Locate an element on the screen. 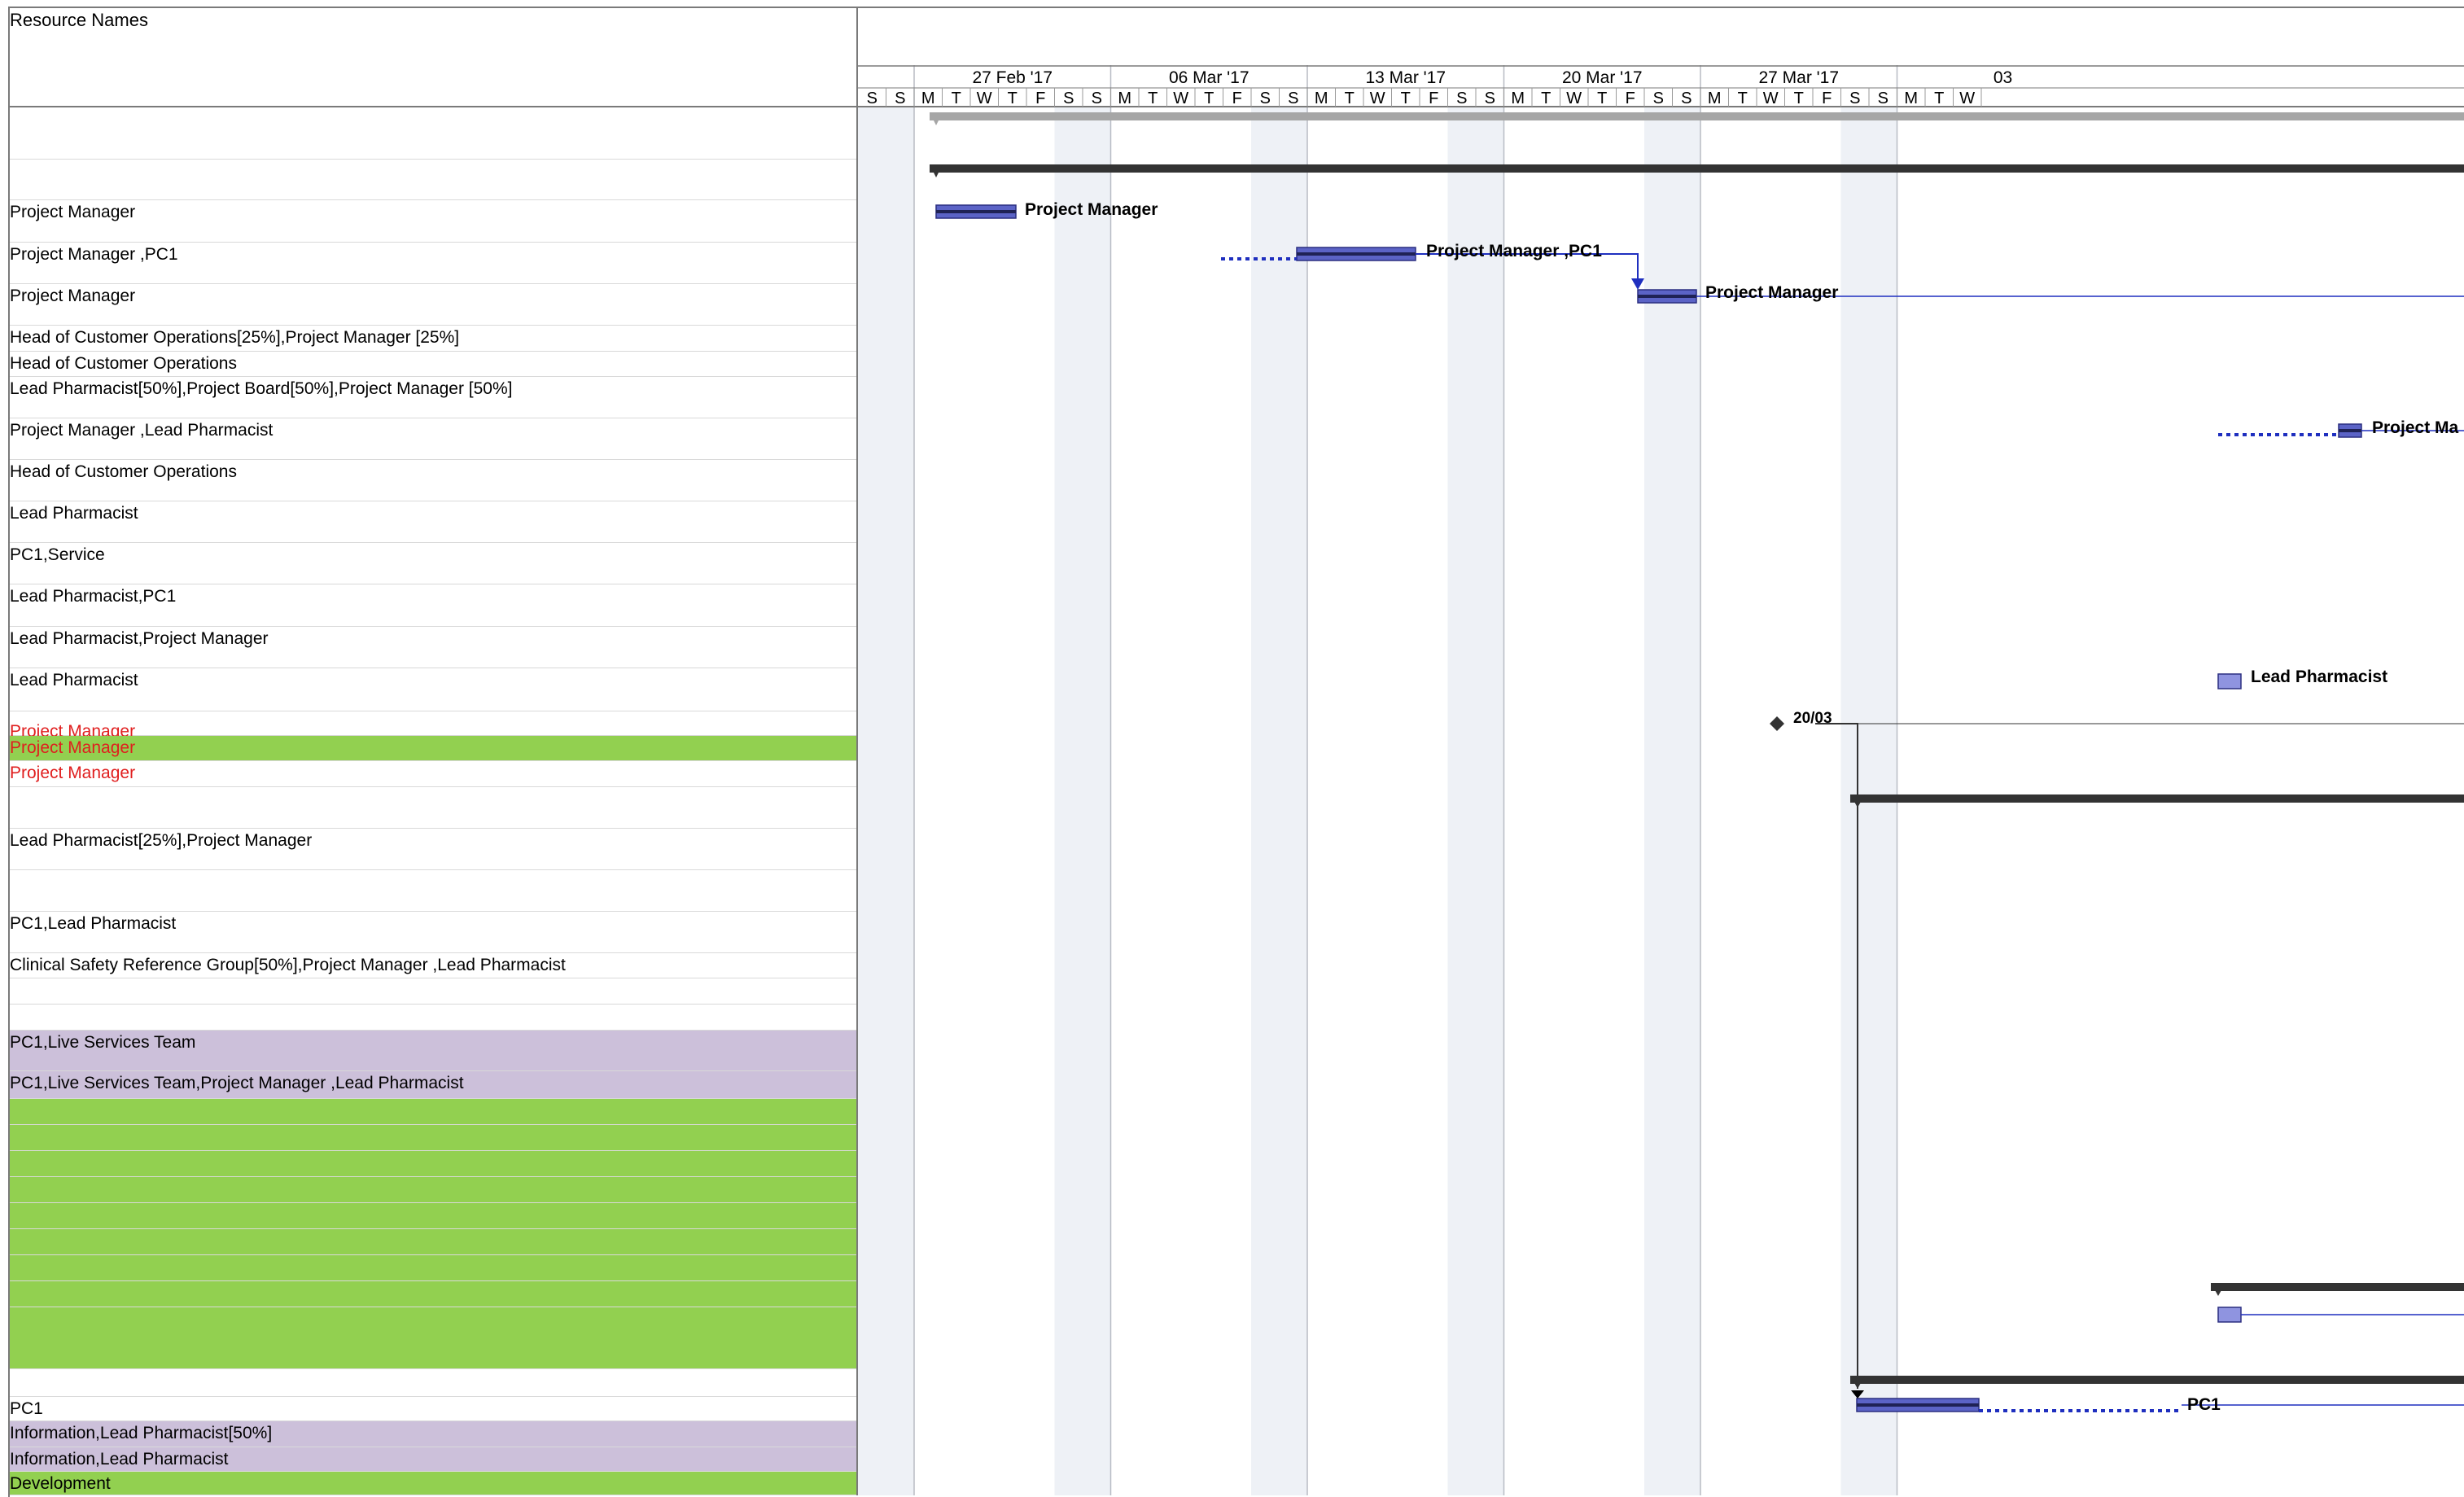  bar-label: 20/03 is located at coordinates (1812, 719).